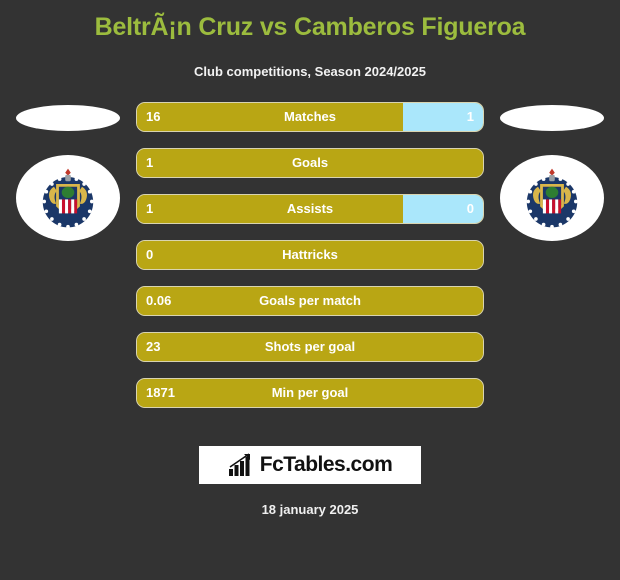  I want to click on away-team-column, so click(552, 252).